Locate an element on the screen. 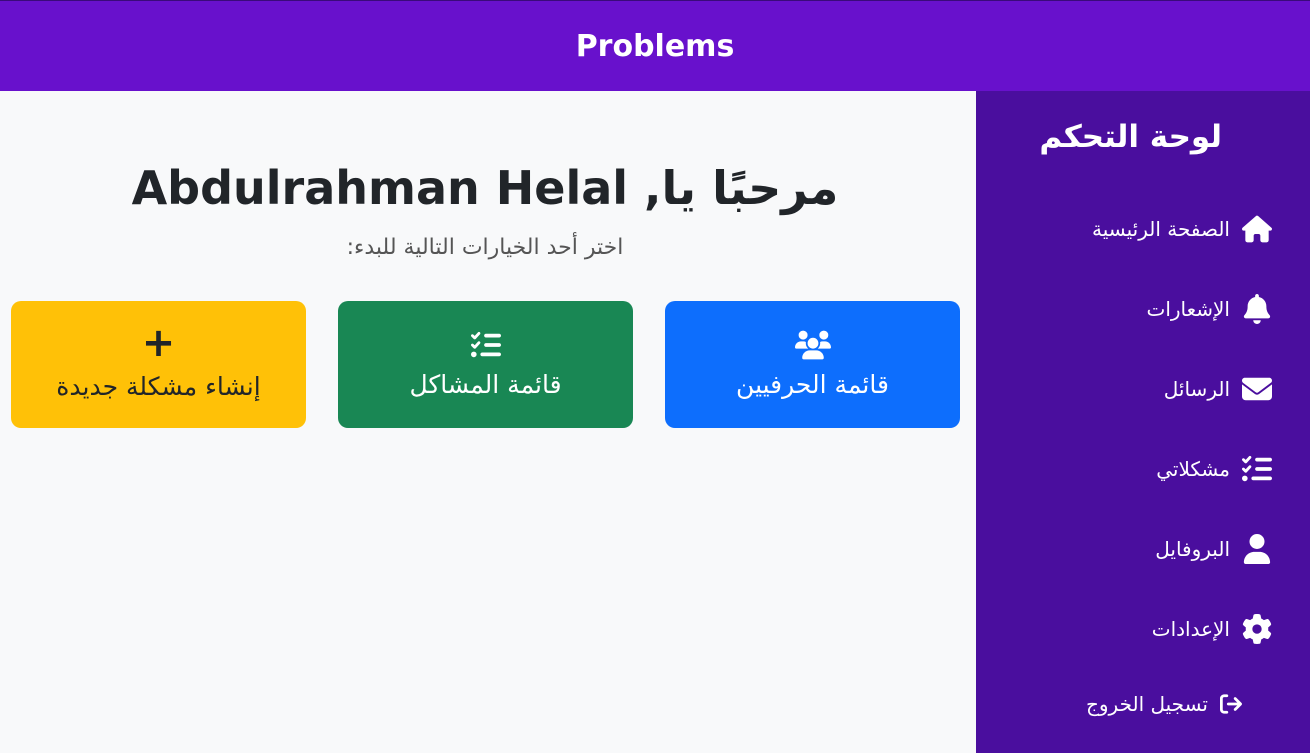  card-label: قائمة الحرفيين is located at coordinates (812, 384).